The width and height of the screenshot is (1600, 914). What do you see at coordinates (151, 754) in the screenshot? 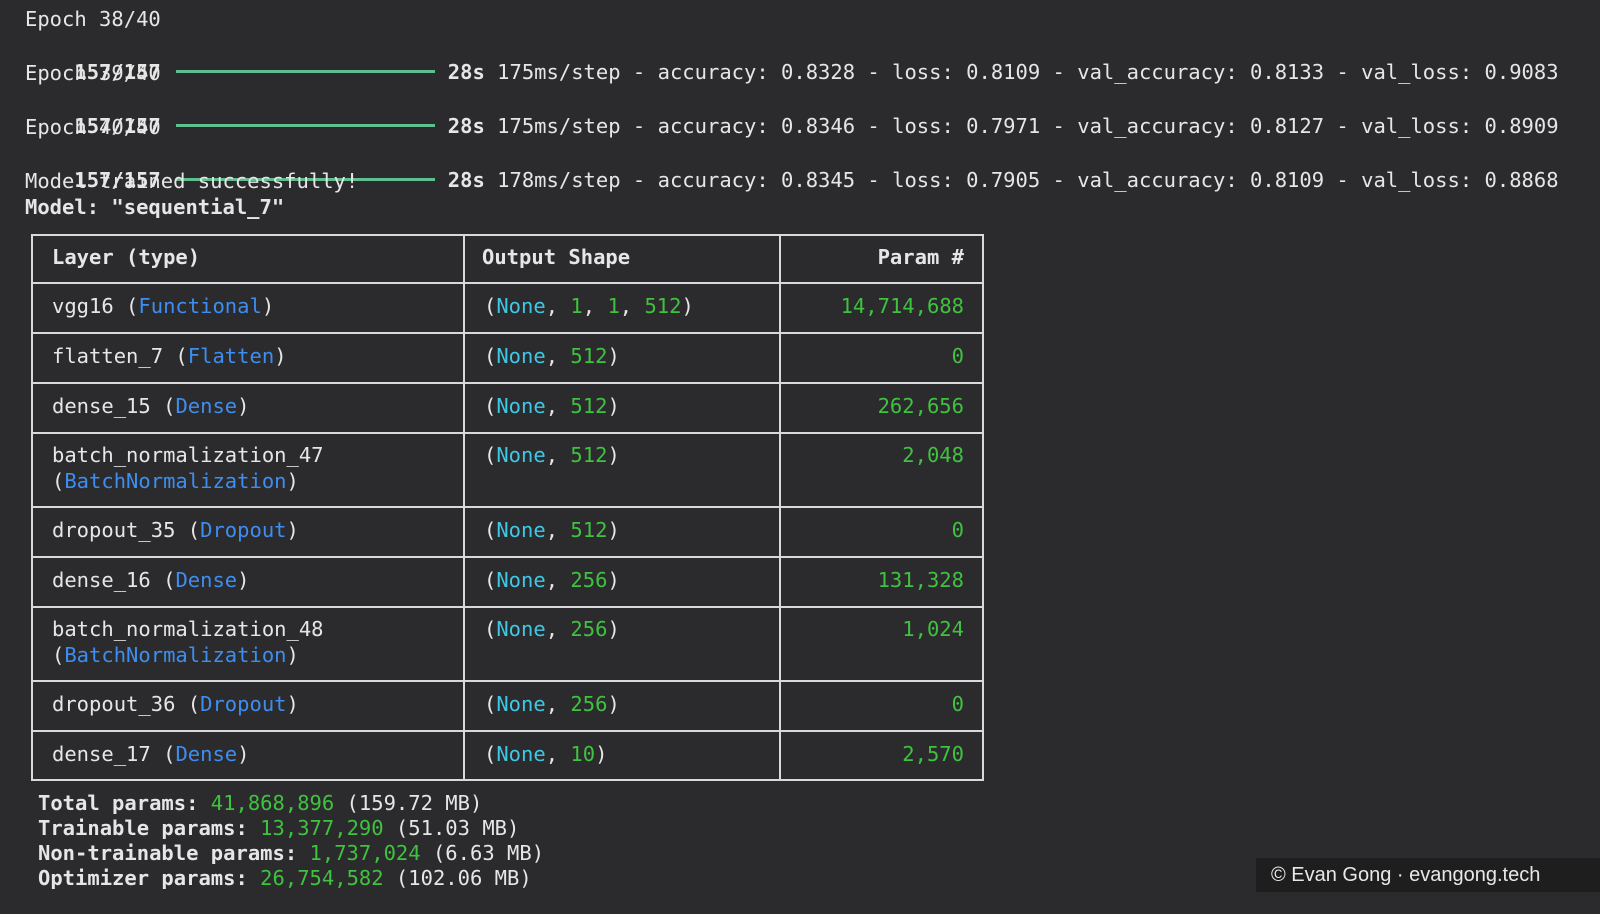
I see `layer-cell: dense_17 (Dense)` at bounding box center [151, 754].